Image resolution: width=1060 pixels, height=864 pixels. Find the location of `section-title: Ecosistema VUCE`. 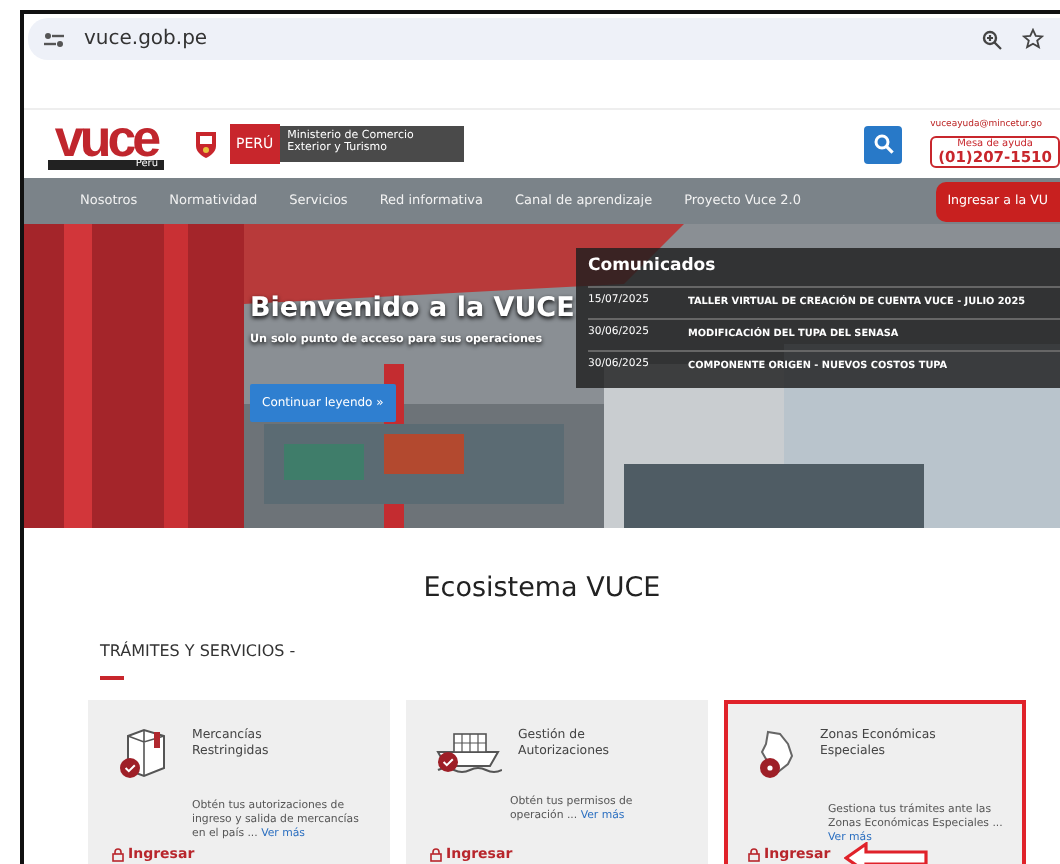

section-title: Ecosistema VUCE is located at coordinates (542, 589).